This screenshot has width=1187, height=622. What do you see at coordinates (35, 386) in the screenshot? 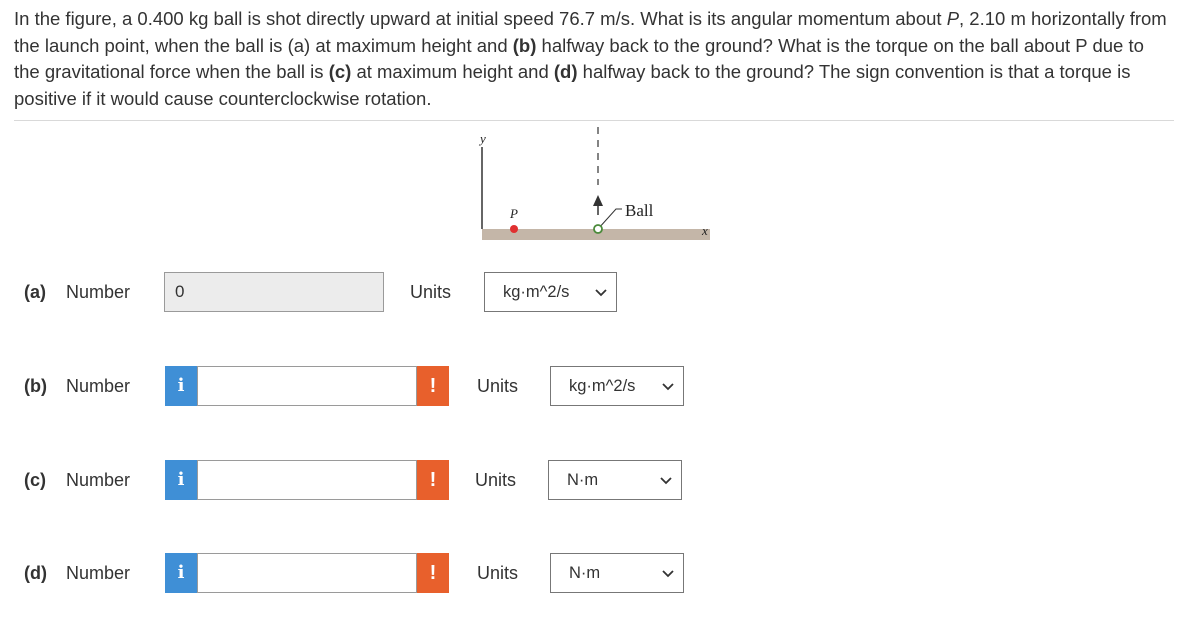
I see `part-label: (b)` at bounding box center [35, 386].